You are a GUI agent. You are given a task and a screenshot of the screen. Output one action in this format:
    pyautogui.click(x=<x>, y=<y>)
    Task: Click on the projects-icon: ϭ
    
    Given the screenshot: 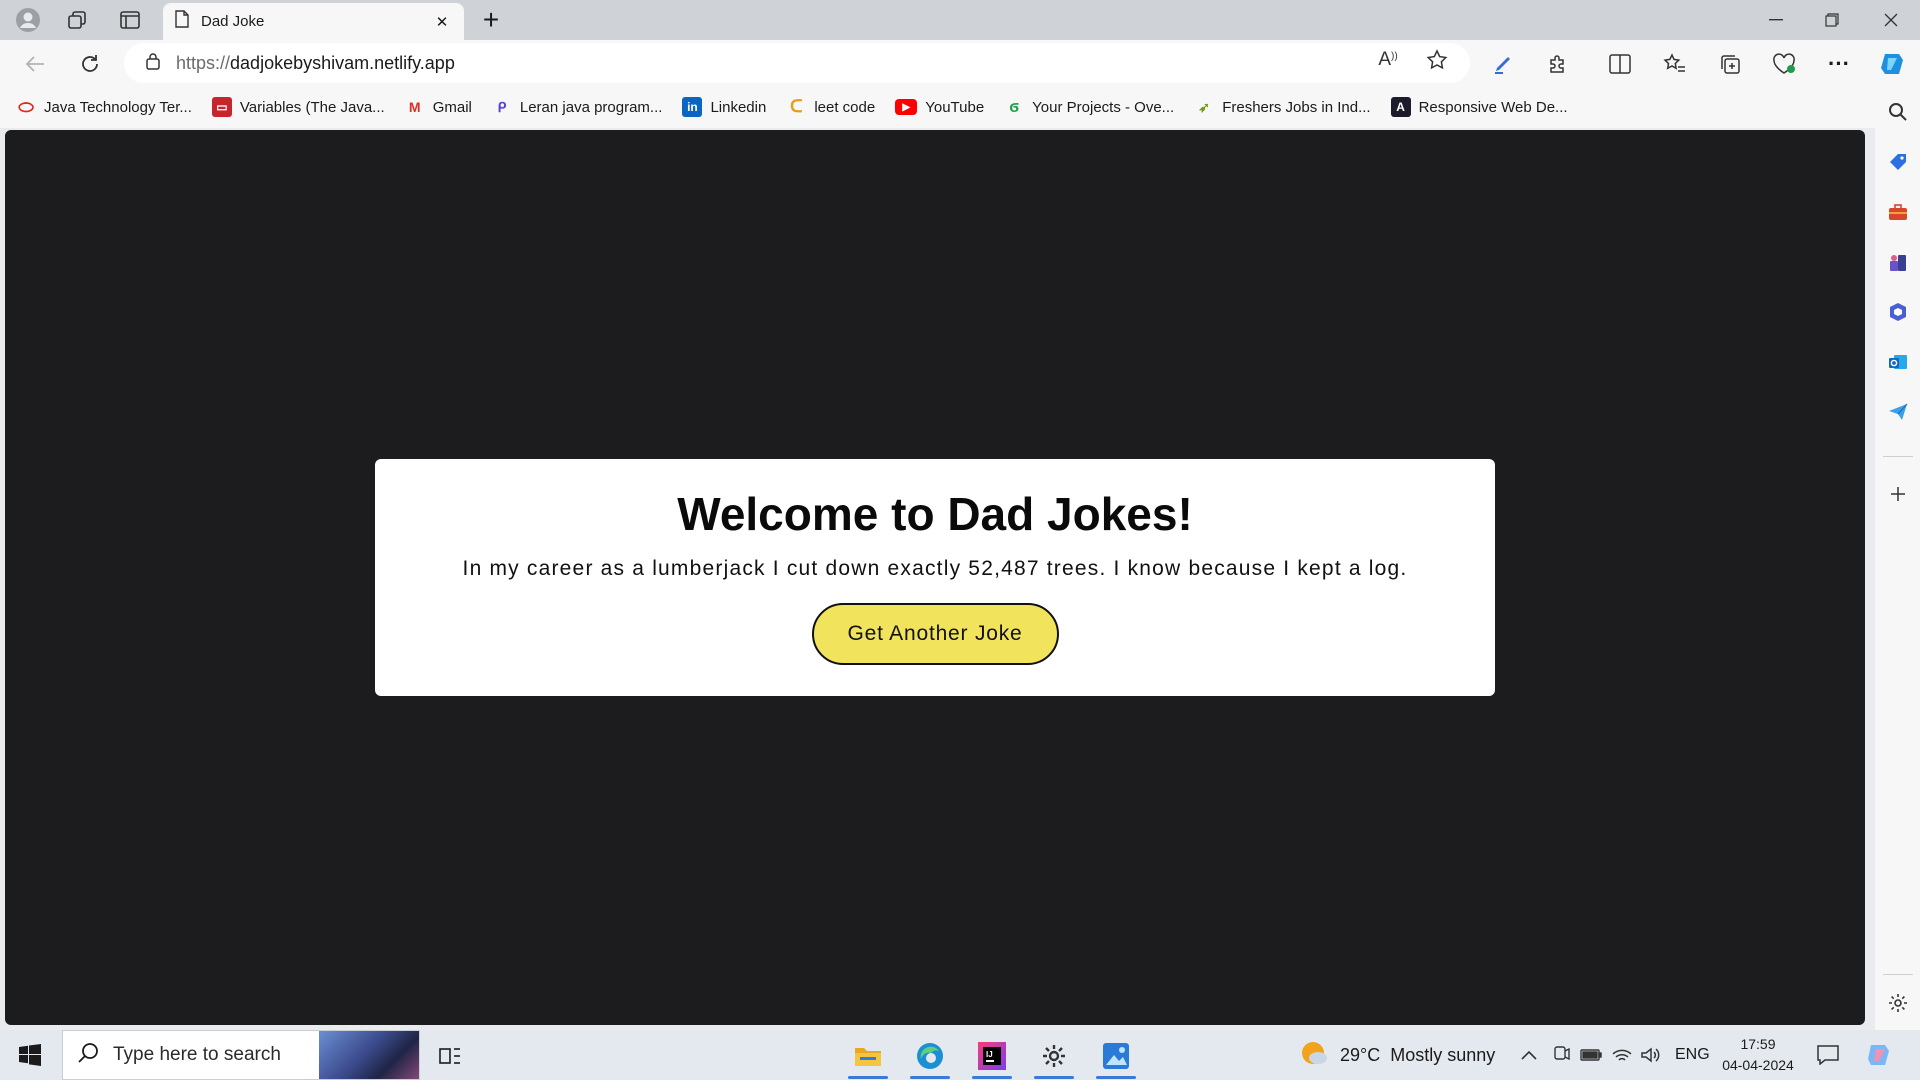 What is the action you would take?
    pyautogui.click(x=1014, y=106)
    